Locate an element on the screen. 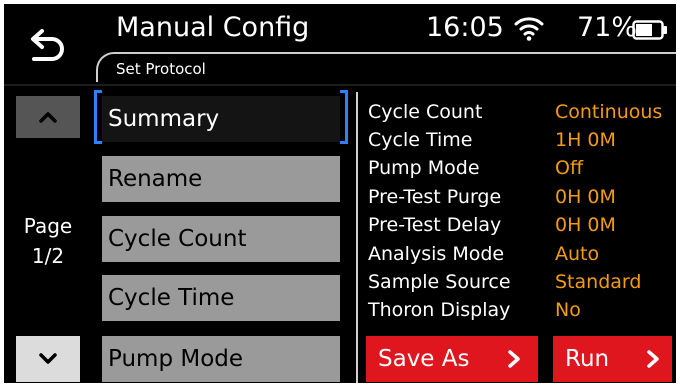  menu-item-pump-mode: Pump Mode is located at coordinates (221, 359).